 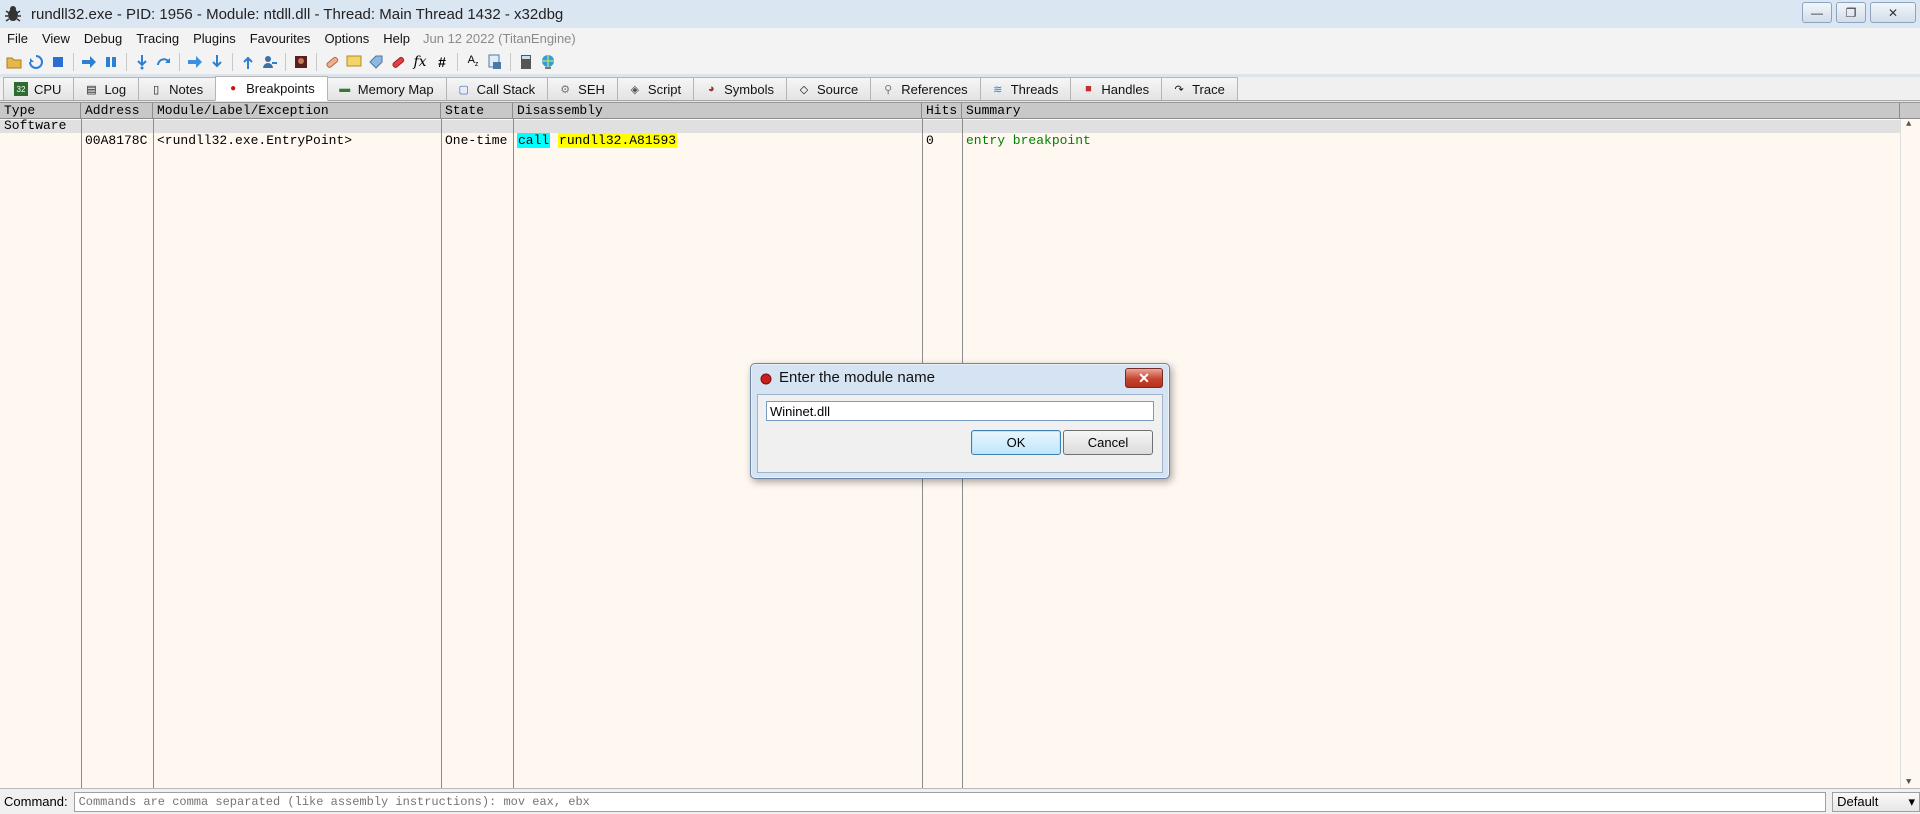 I want to click on minimize-icon: —, so click(x=1817, y=12).